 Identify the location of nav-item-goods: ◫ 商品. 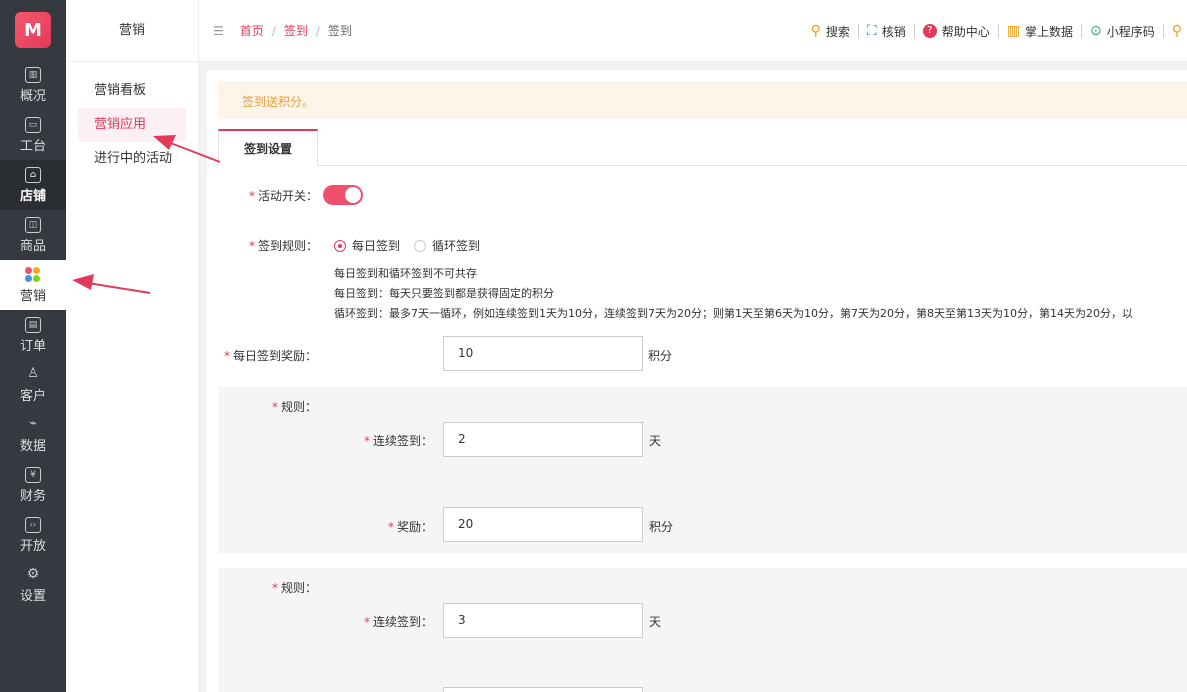
(33, 235).